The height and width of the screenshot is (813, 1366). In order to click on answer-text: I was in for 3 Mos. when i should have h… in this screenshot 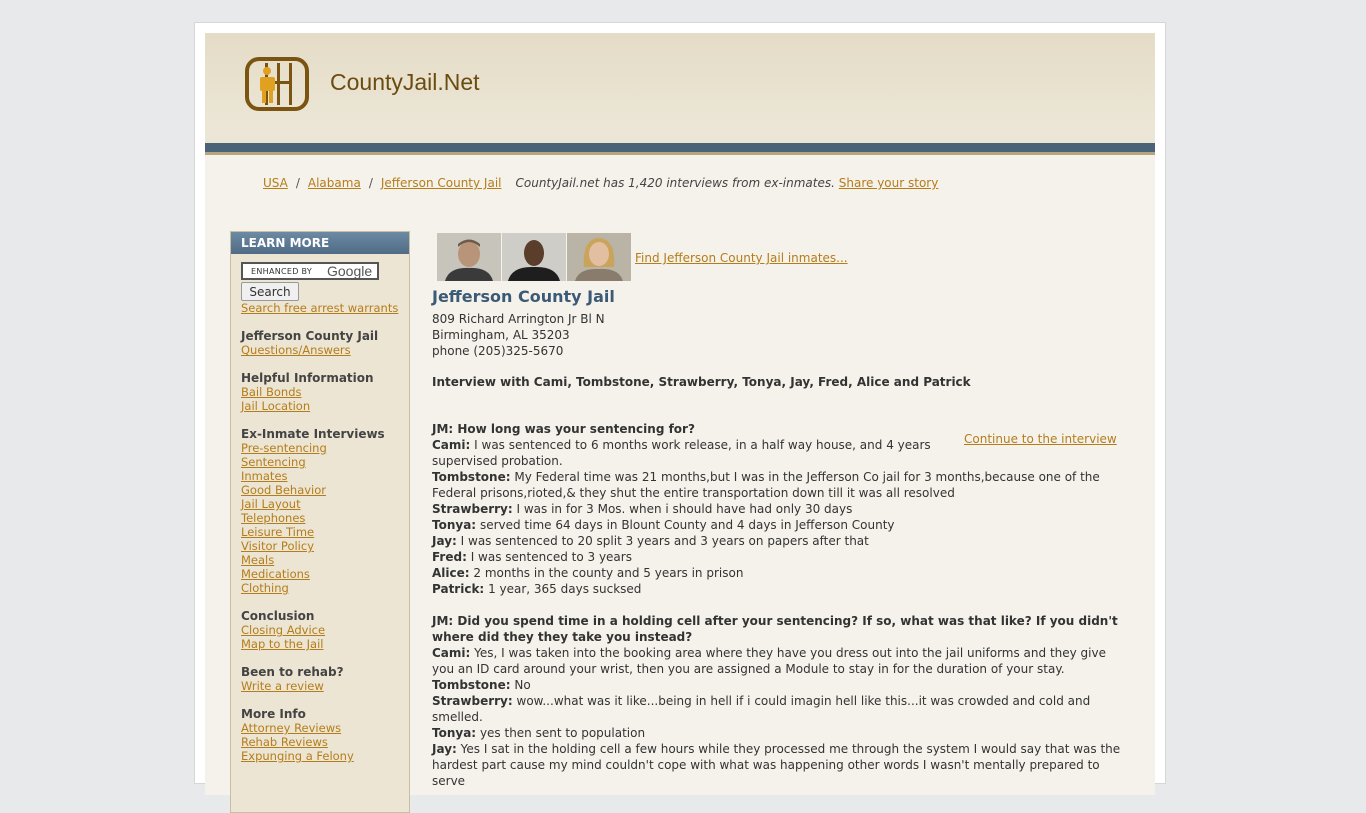, I will do `click(684, 509)`.